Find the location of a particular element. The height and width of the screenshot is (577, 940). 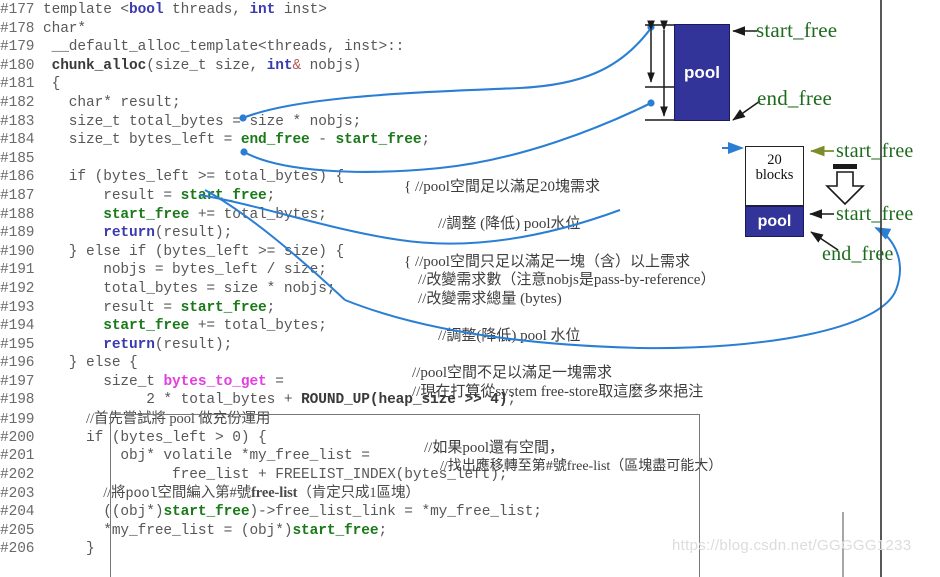

code-line: #177 template <bool threads, int inst> is located at coordinates (163, 10).